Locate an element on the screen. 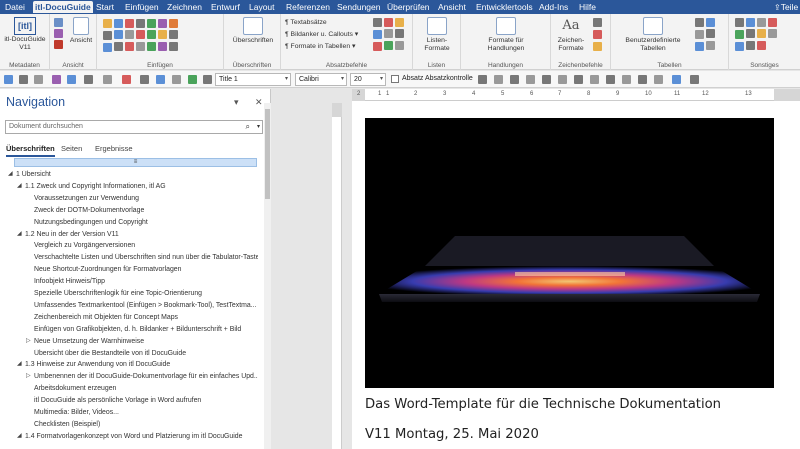 Image resolution: width=800 pixels, height=449 pixels. align-right-icon is located at coordinates (514, 79).